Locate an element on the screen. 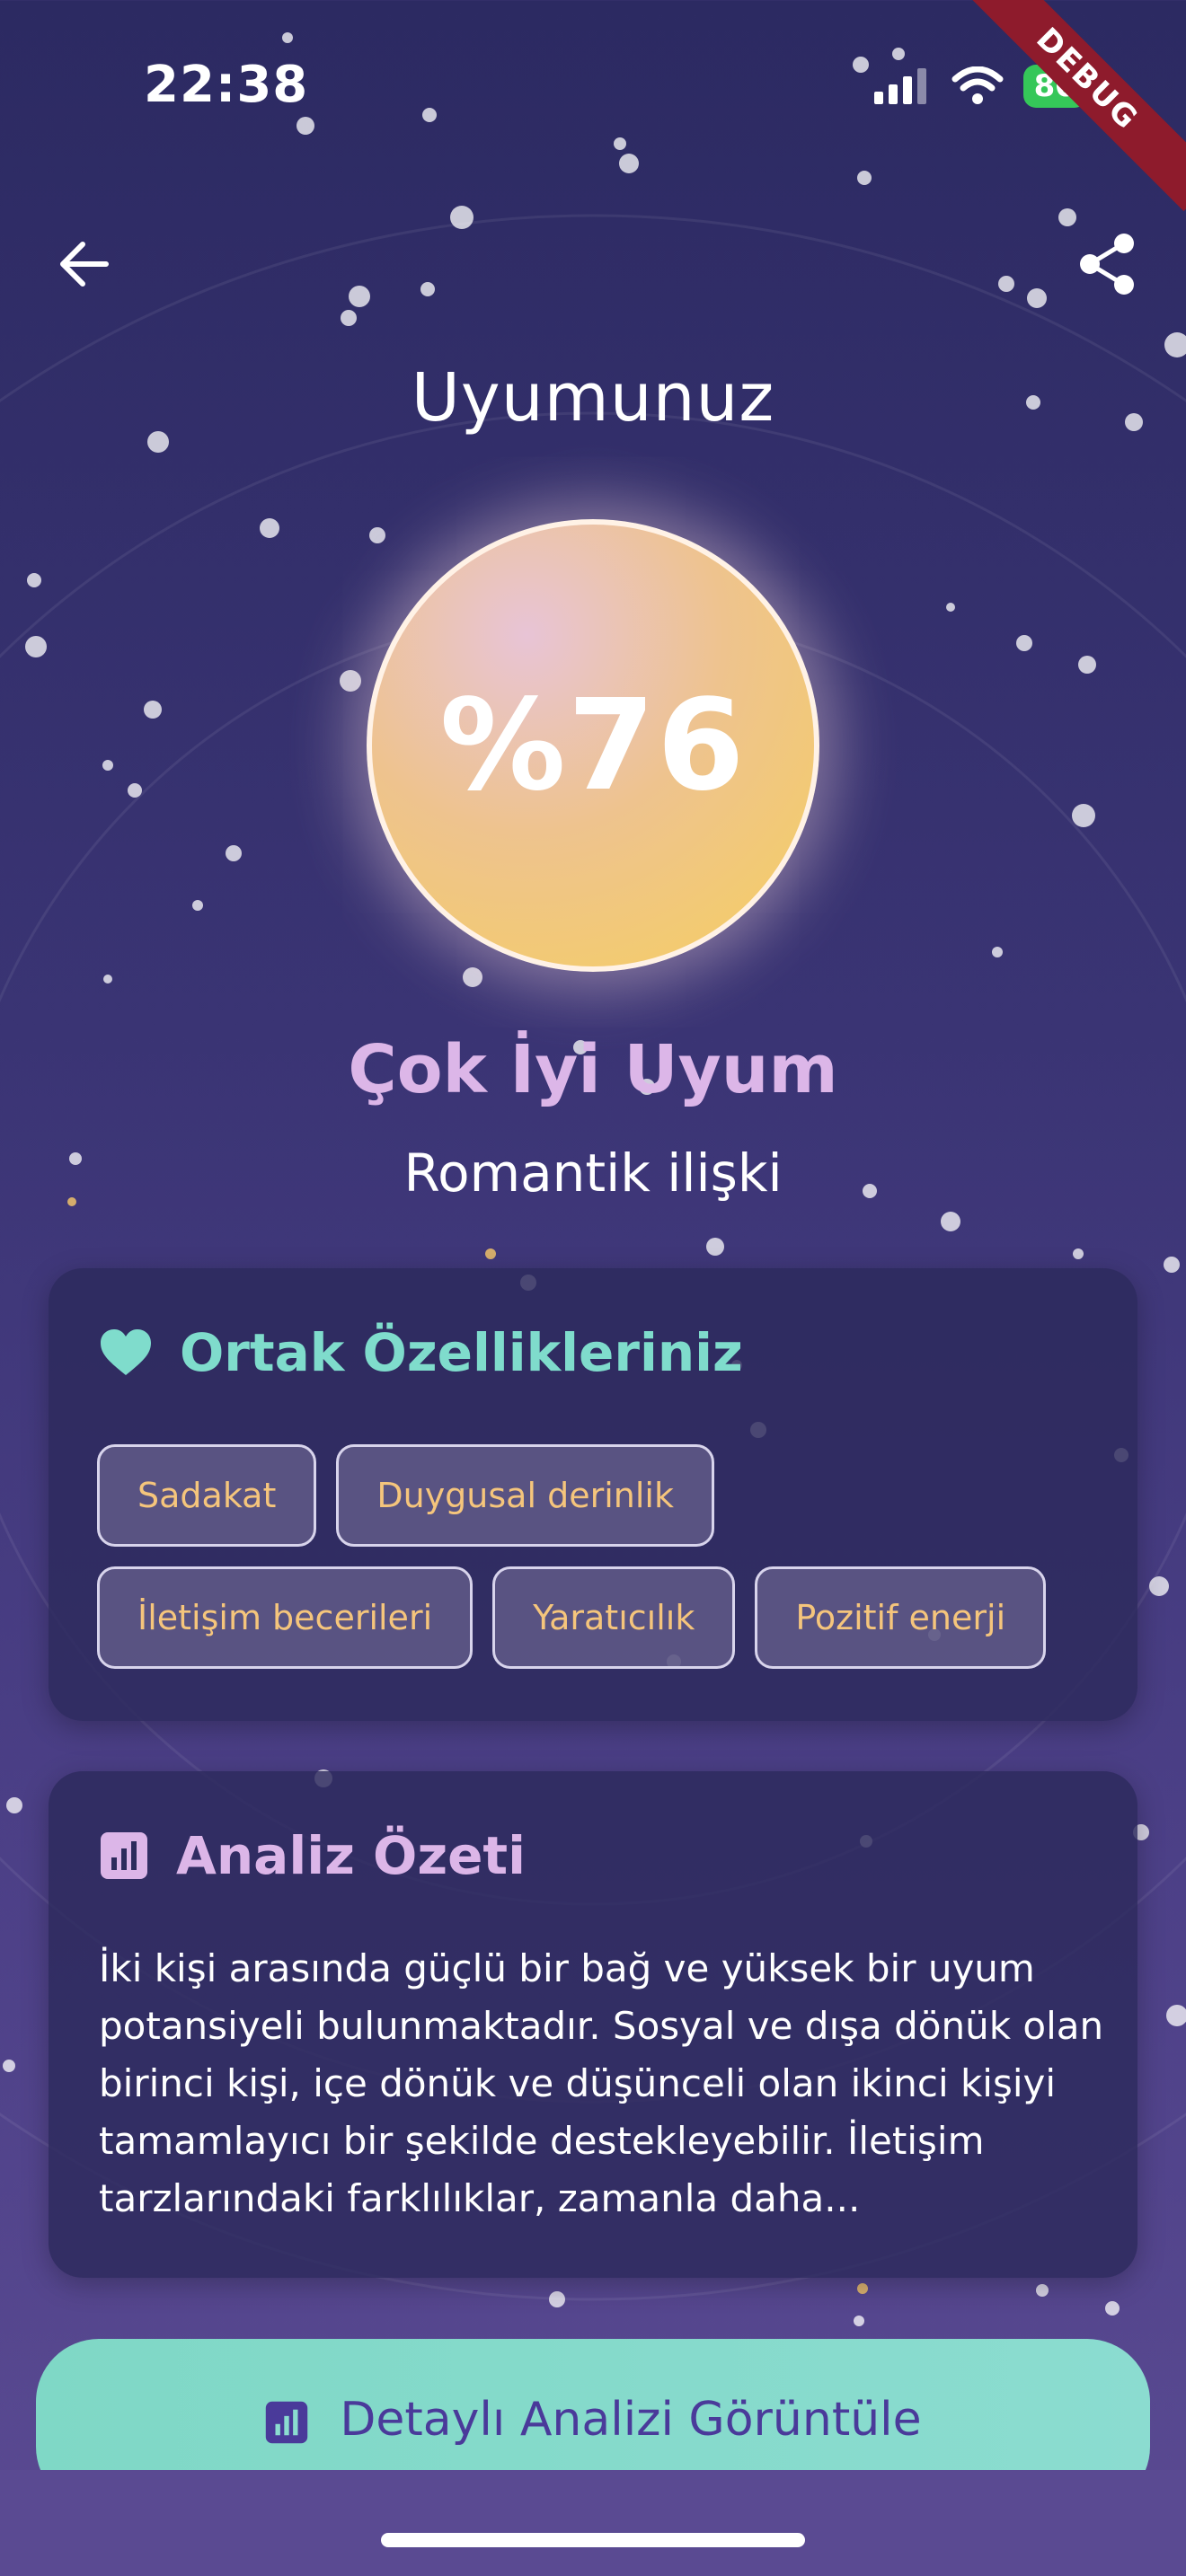  share-button is located at coordinates (1107, 264).